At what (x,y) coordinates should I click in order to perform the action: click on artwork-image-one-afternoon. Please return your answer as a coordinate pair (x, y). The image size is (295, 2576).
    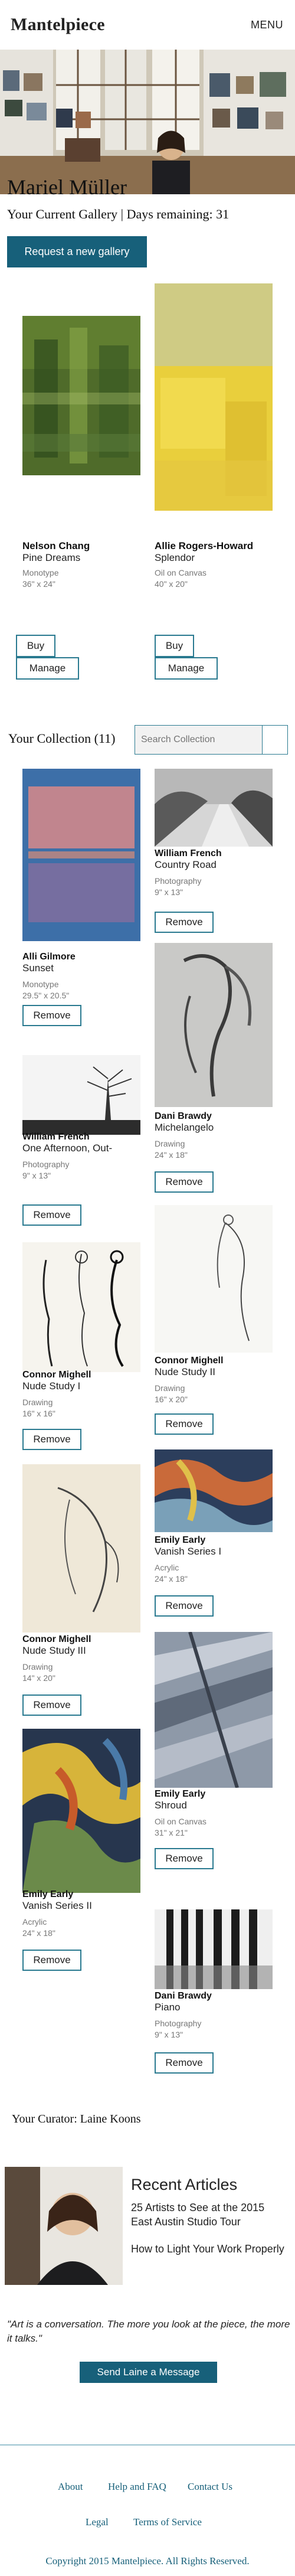
    Looking at the image, I should click on (81, 1095).